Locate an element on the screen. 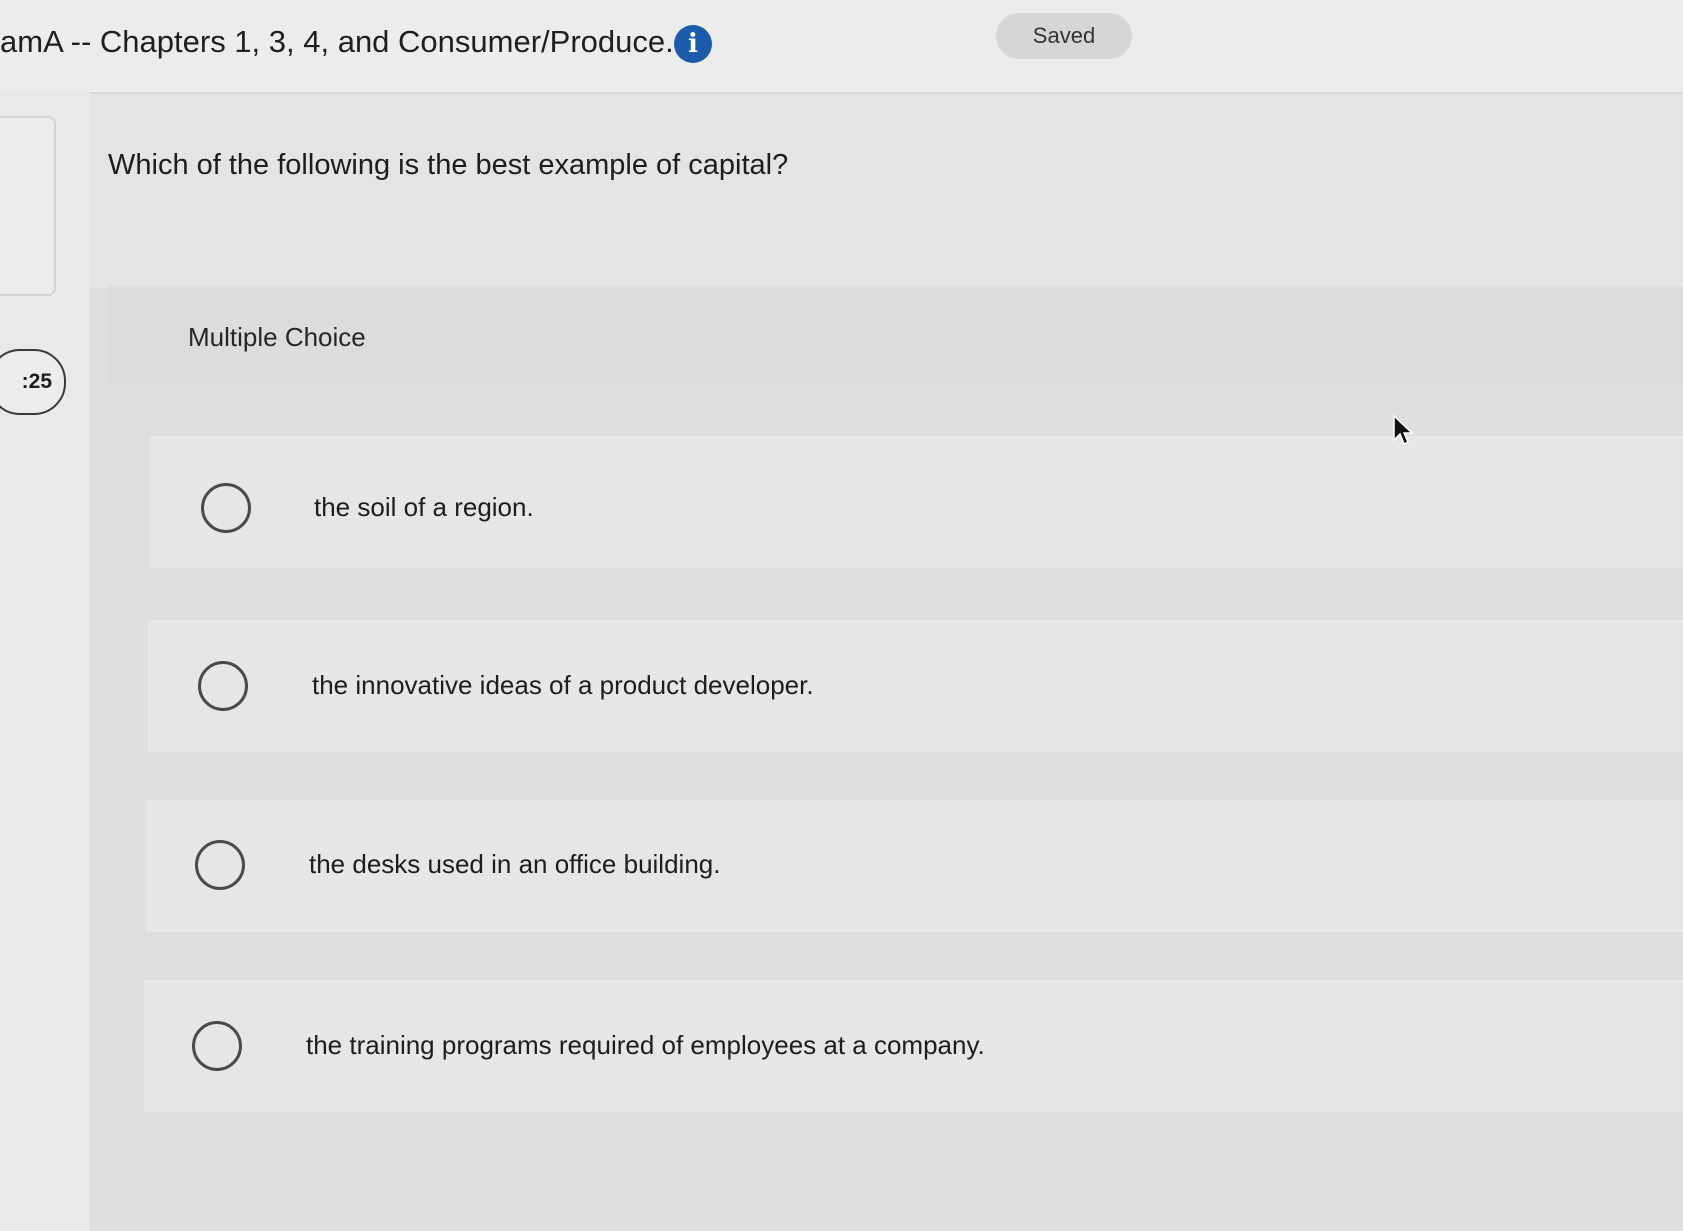 This screenshot has width=1683, height=1231. answer-option: the desks used in an office building. is located at coordinates (914, 866).